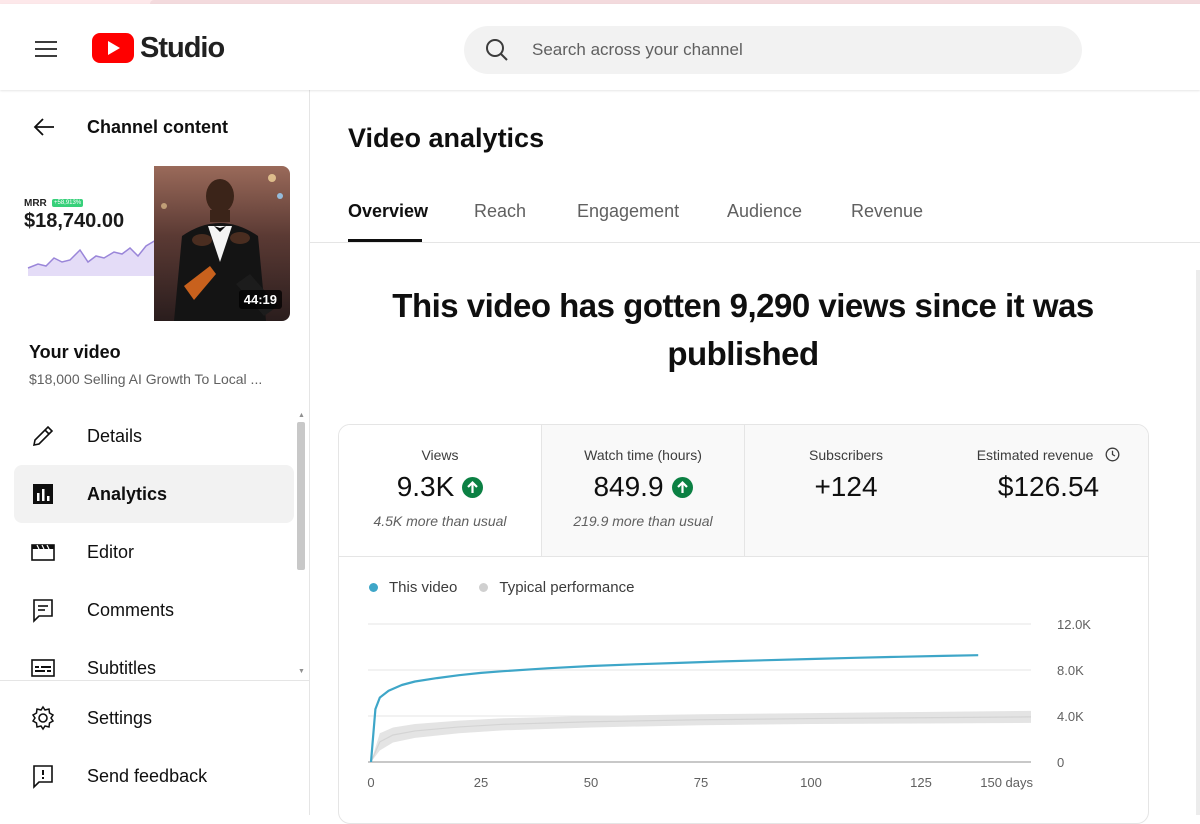  Describe the element at coordinates (43, 668) in the screenshot. I see `subtitles-icon` at that location.